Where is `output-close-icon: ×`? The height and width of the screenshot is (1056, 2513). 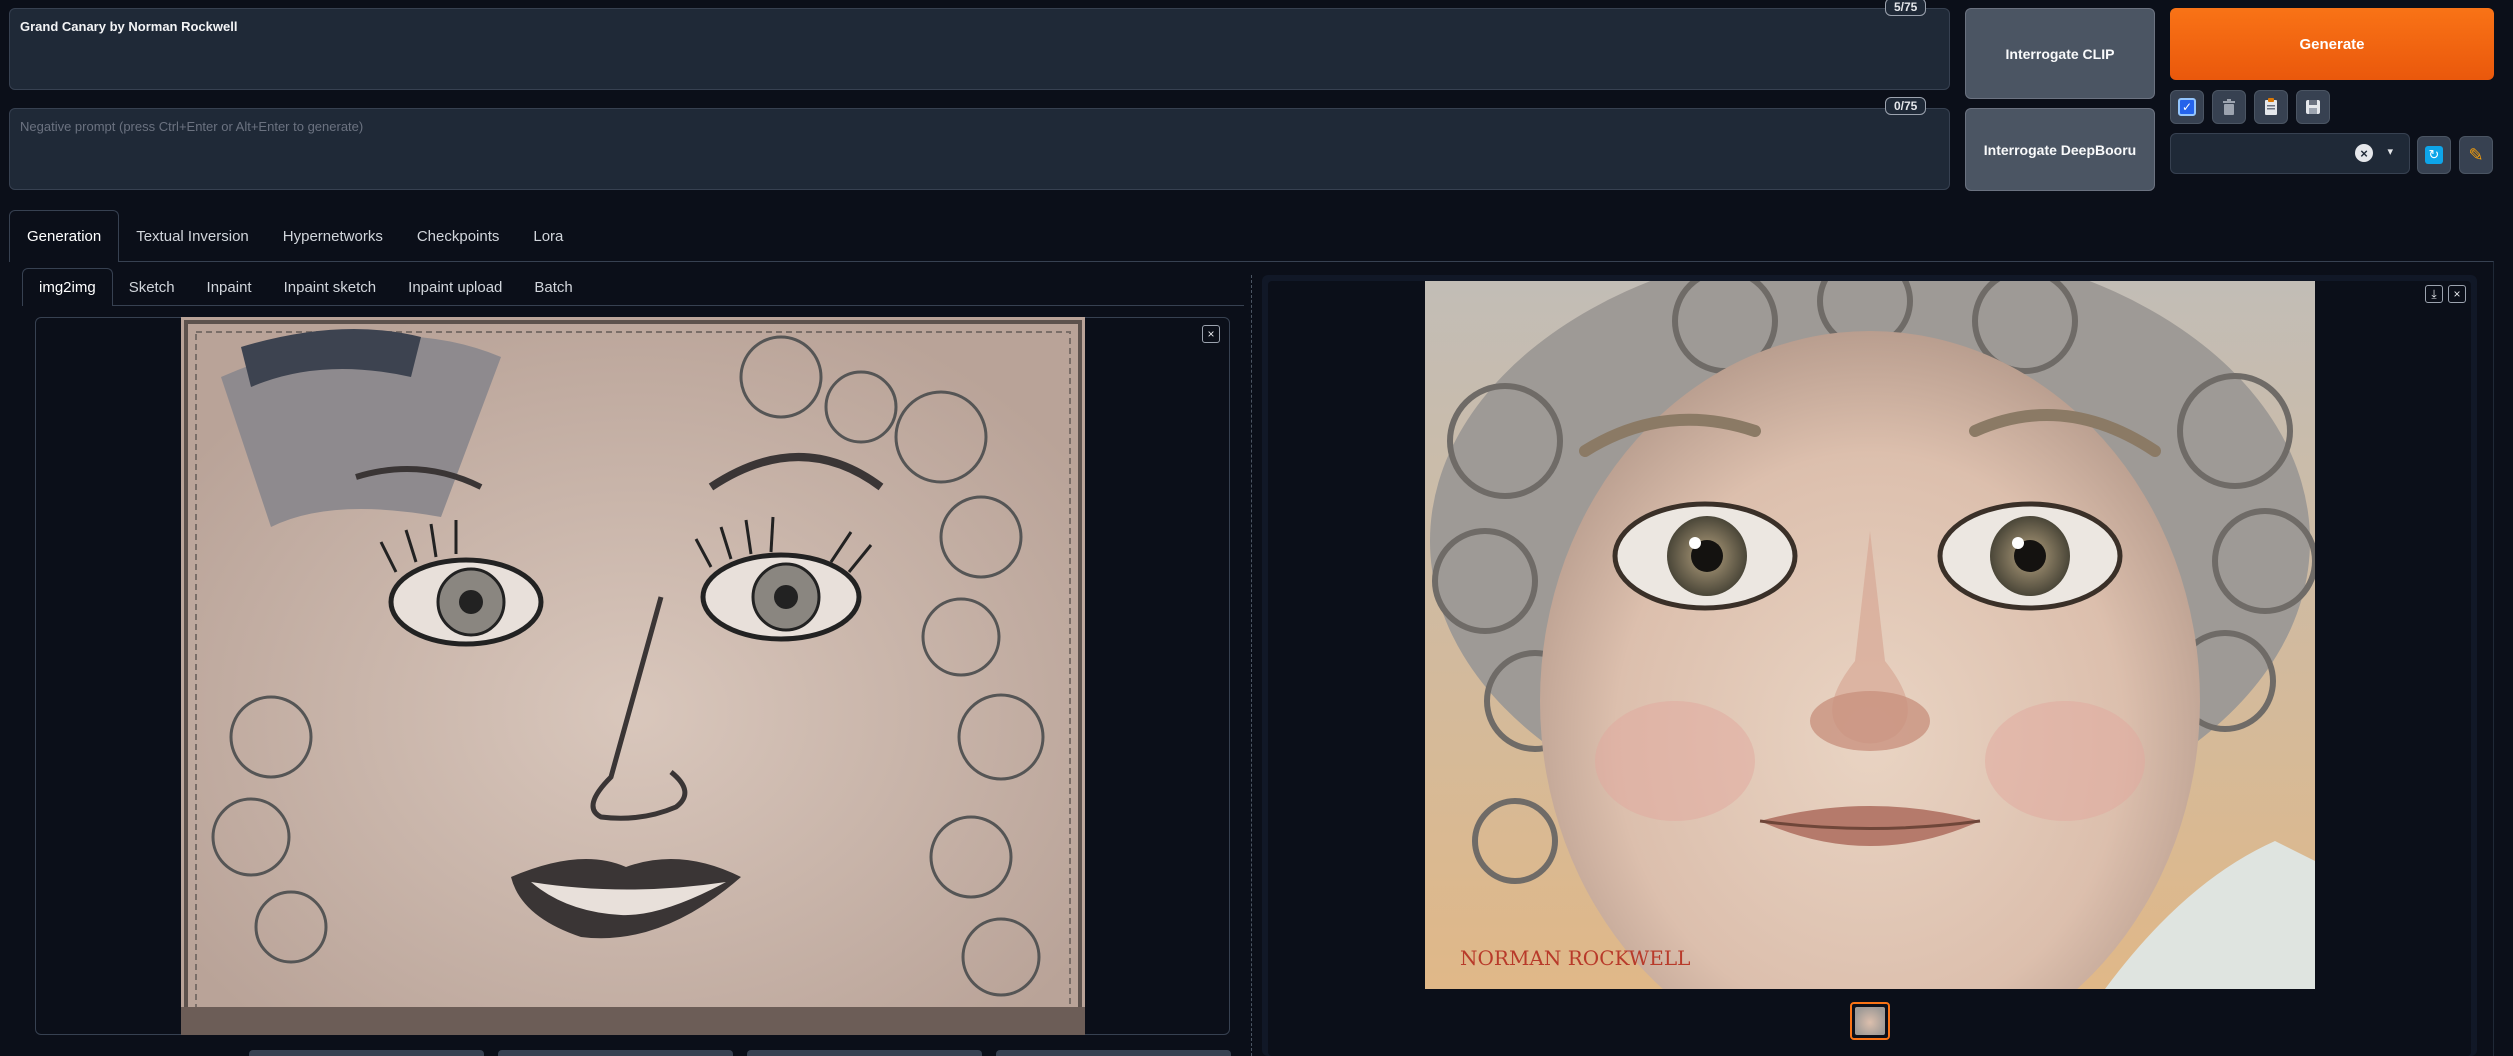
output-close-icon: × is located at coordinates (2457, 294).